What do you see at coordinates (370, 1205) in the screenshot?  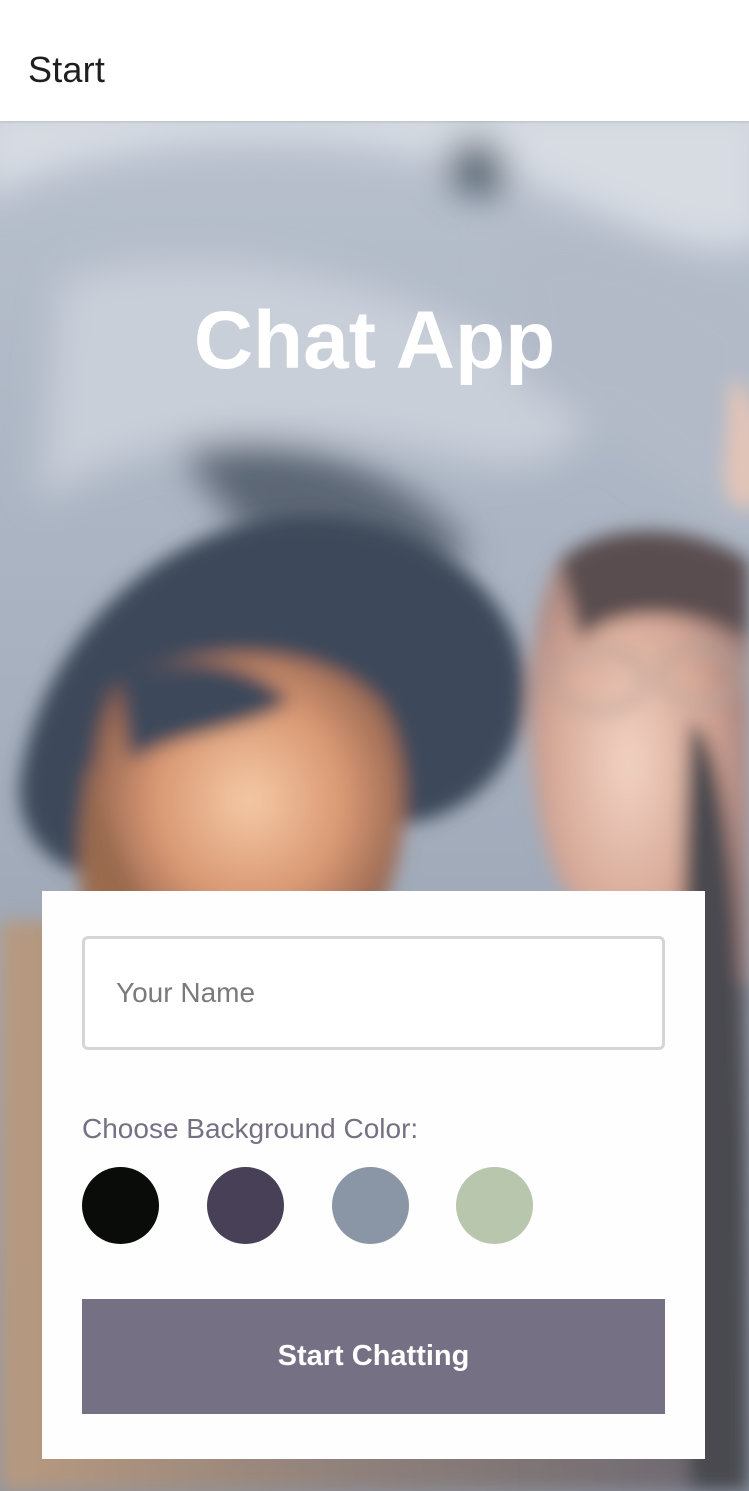 I see `color-option-gray-blue` at bounding box center [370, 1205].